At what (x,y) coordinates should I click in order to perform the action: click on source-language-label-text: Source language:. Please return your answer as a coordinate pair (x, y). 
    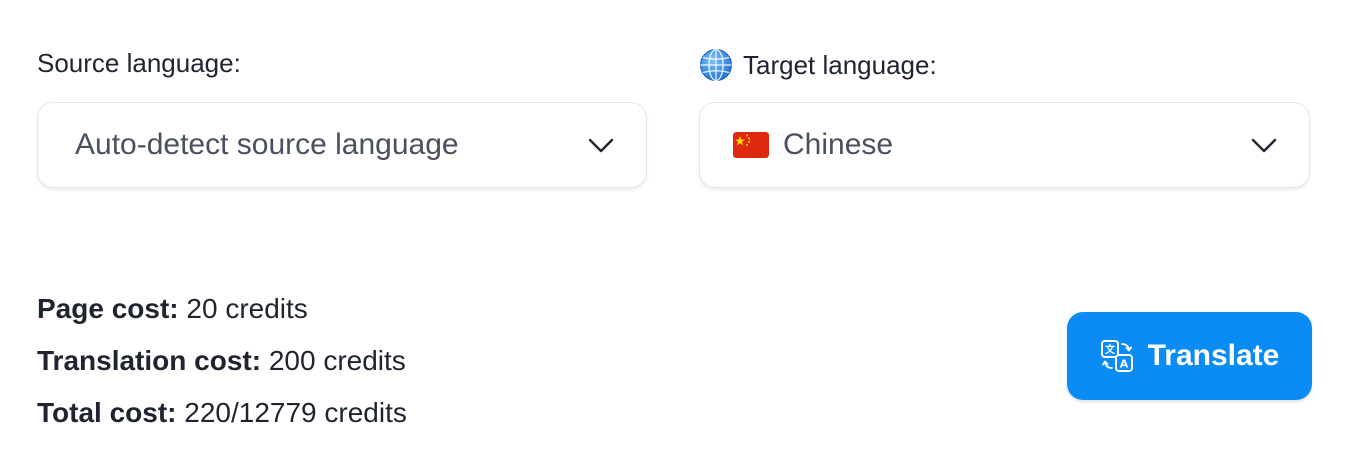
    Looking at the image, I should click on (139, 63).